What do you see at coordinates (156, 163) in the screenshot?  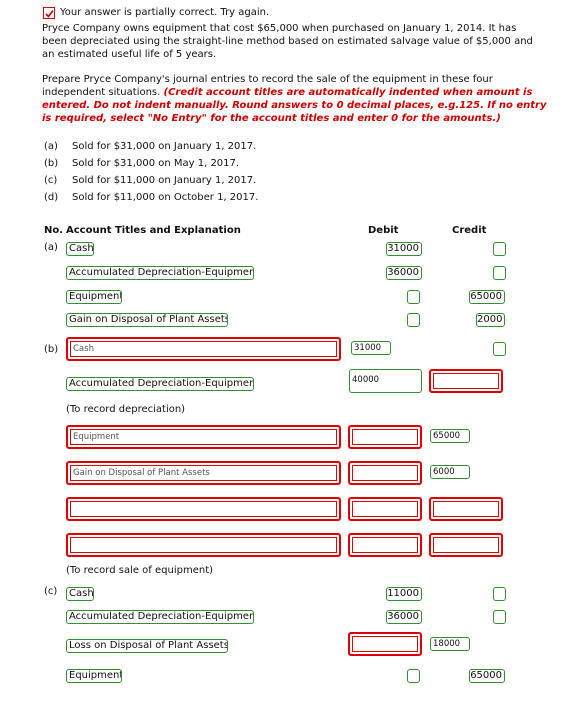 I see `case-text: Sold for $31,000 on May 1, 2017.` at bounding box center [156, 163].